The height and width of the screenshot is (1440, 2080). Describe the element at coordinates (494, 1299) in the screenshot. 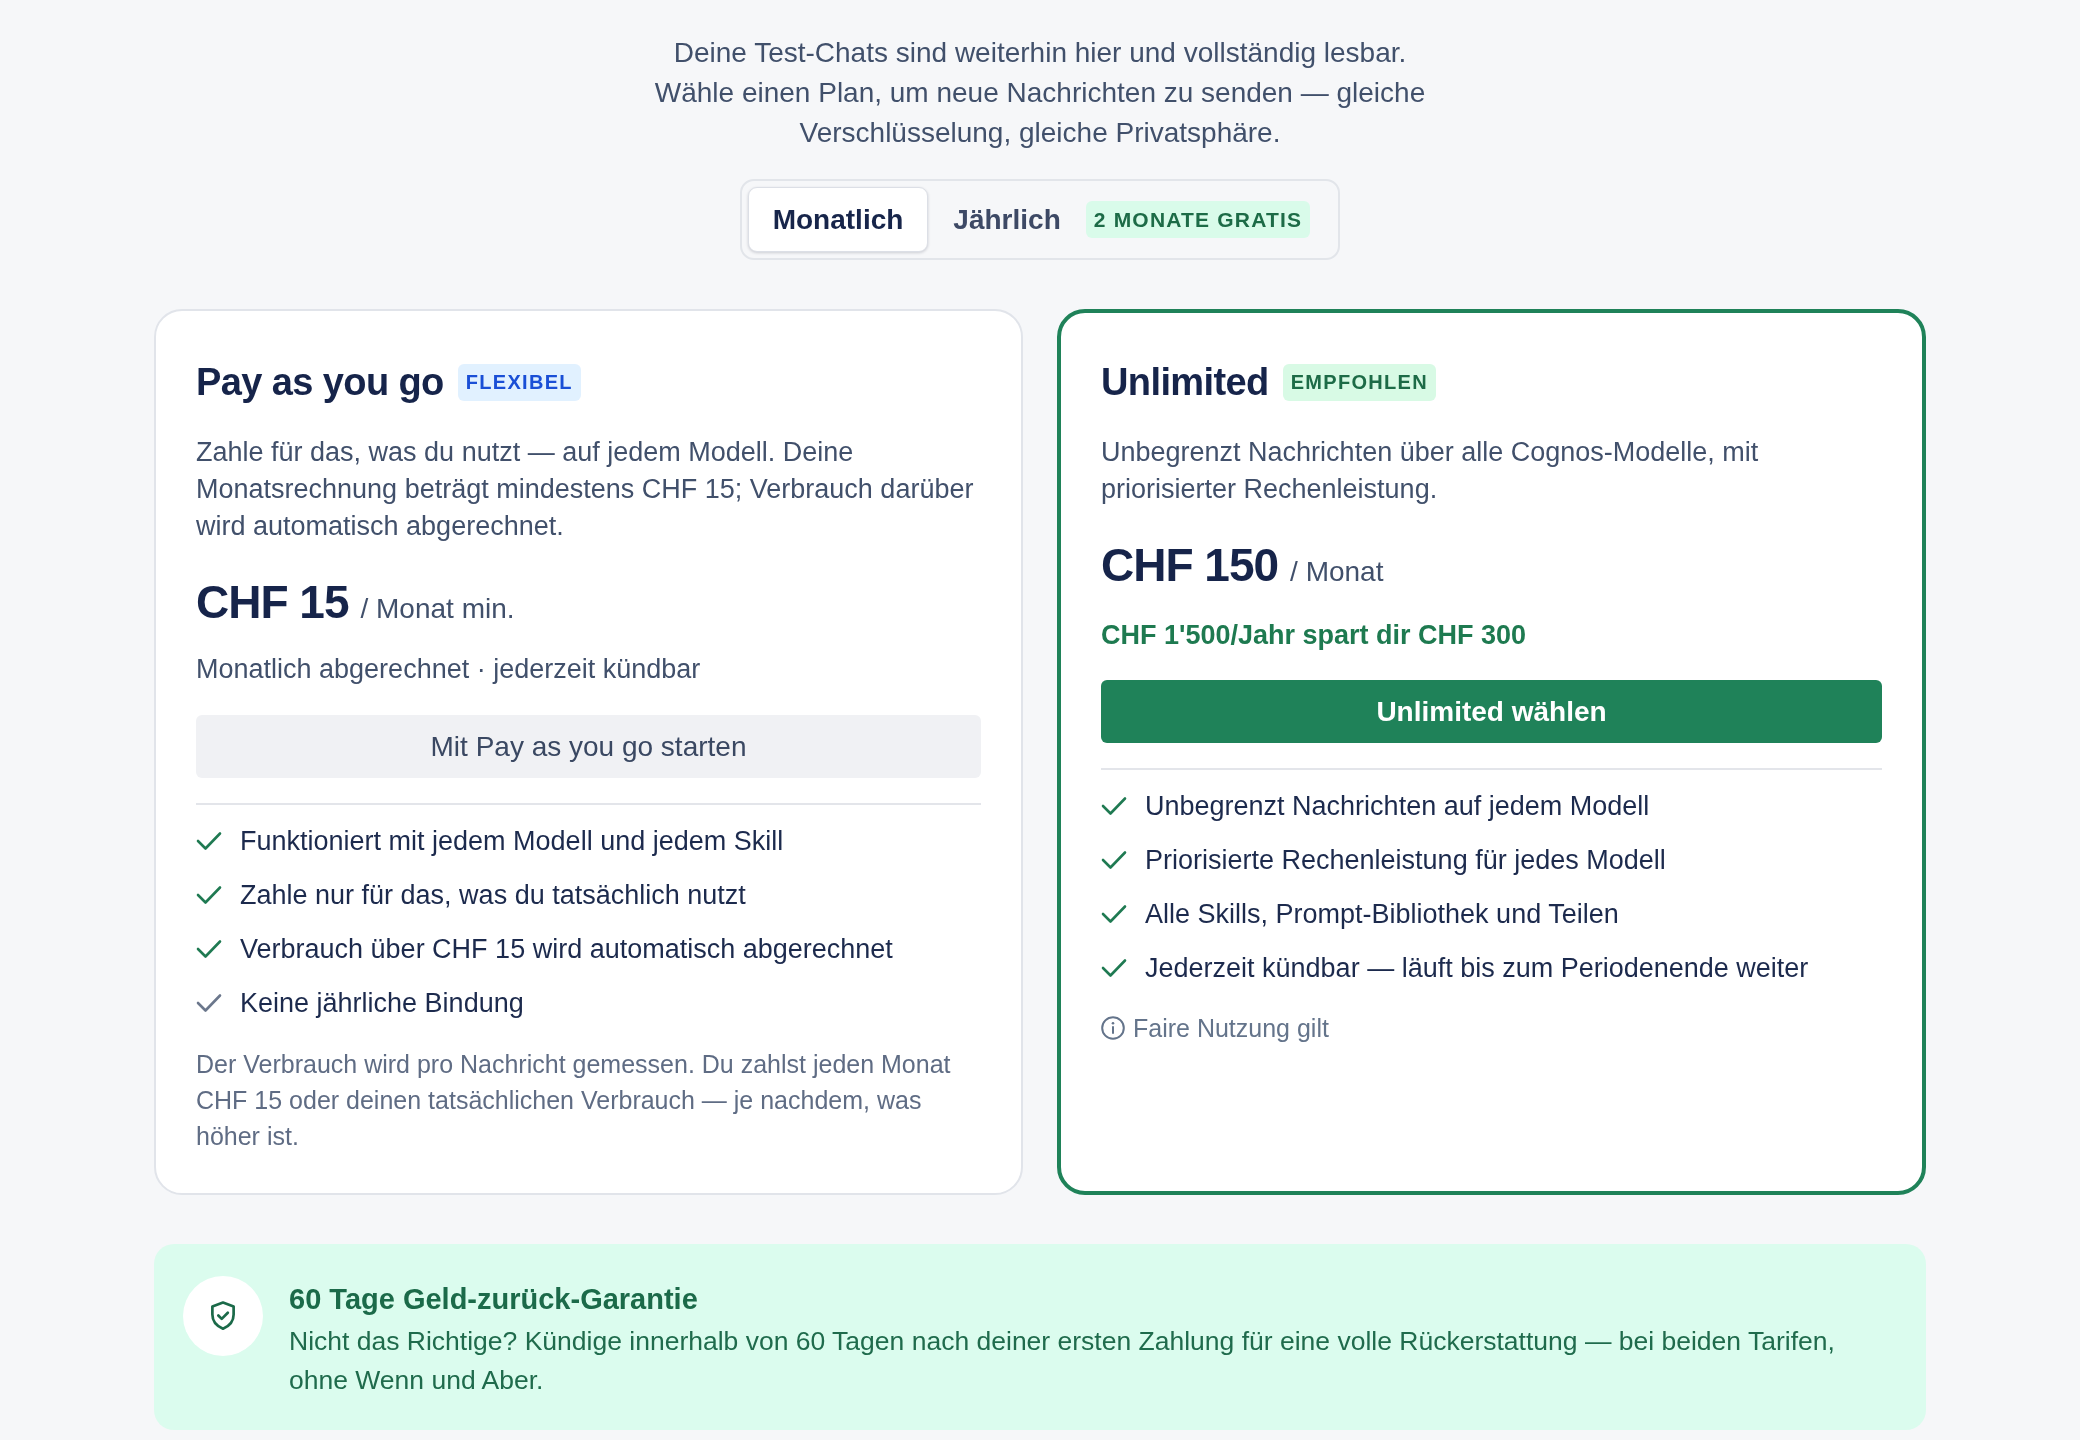

I see `guarantee-title: 60 Tage Geld-zurück-Garantie` at that location.